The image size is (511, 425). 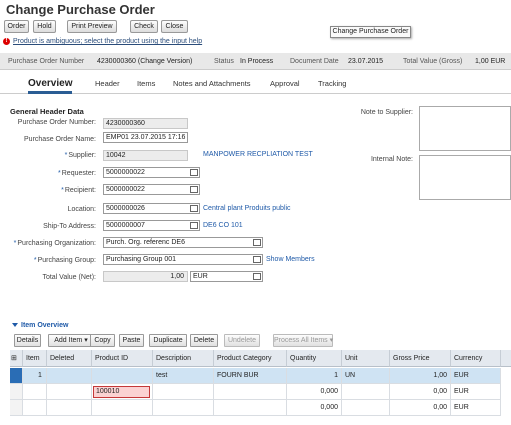 I want to click on purch-group-field-label-wrap: *Purchasing Group:, so click(x=50, y=260).